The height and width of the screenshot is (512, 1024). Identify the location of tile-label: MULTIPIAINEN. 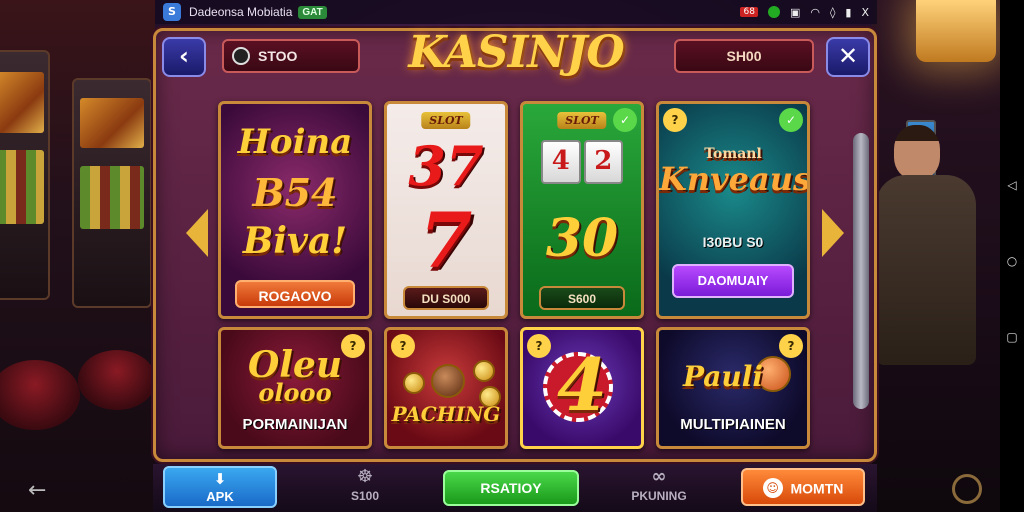
(733, 424).